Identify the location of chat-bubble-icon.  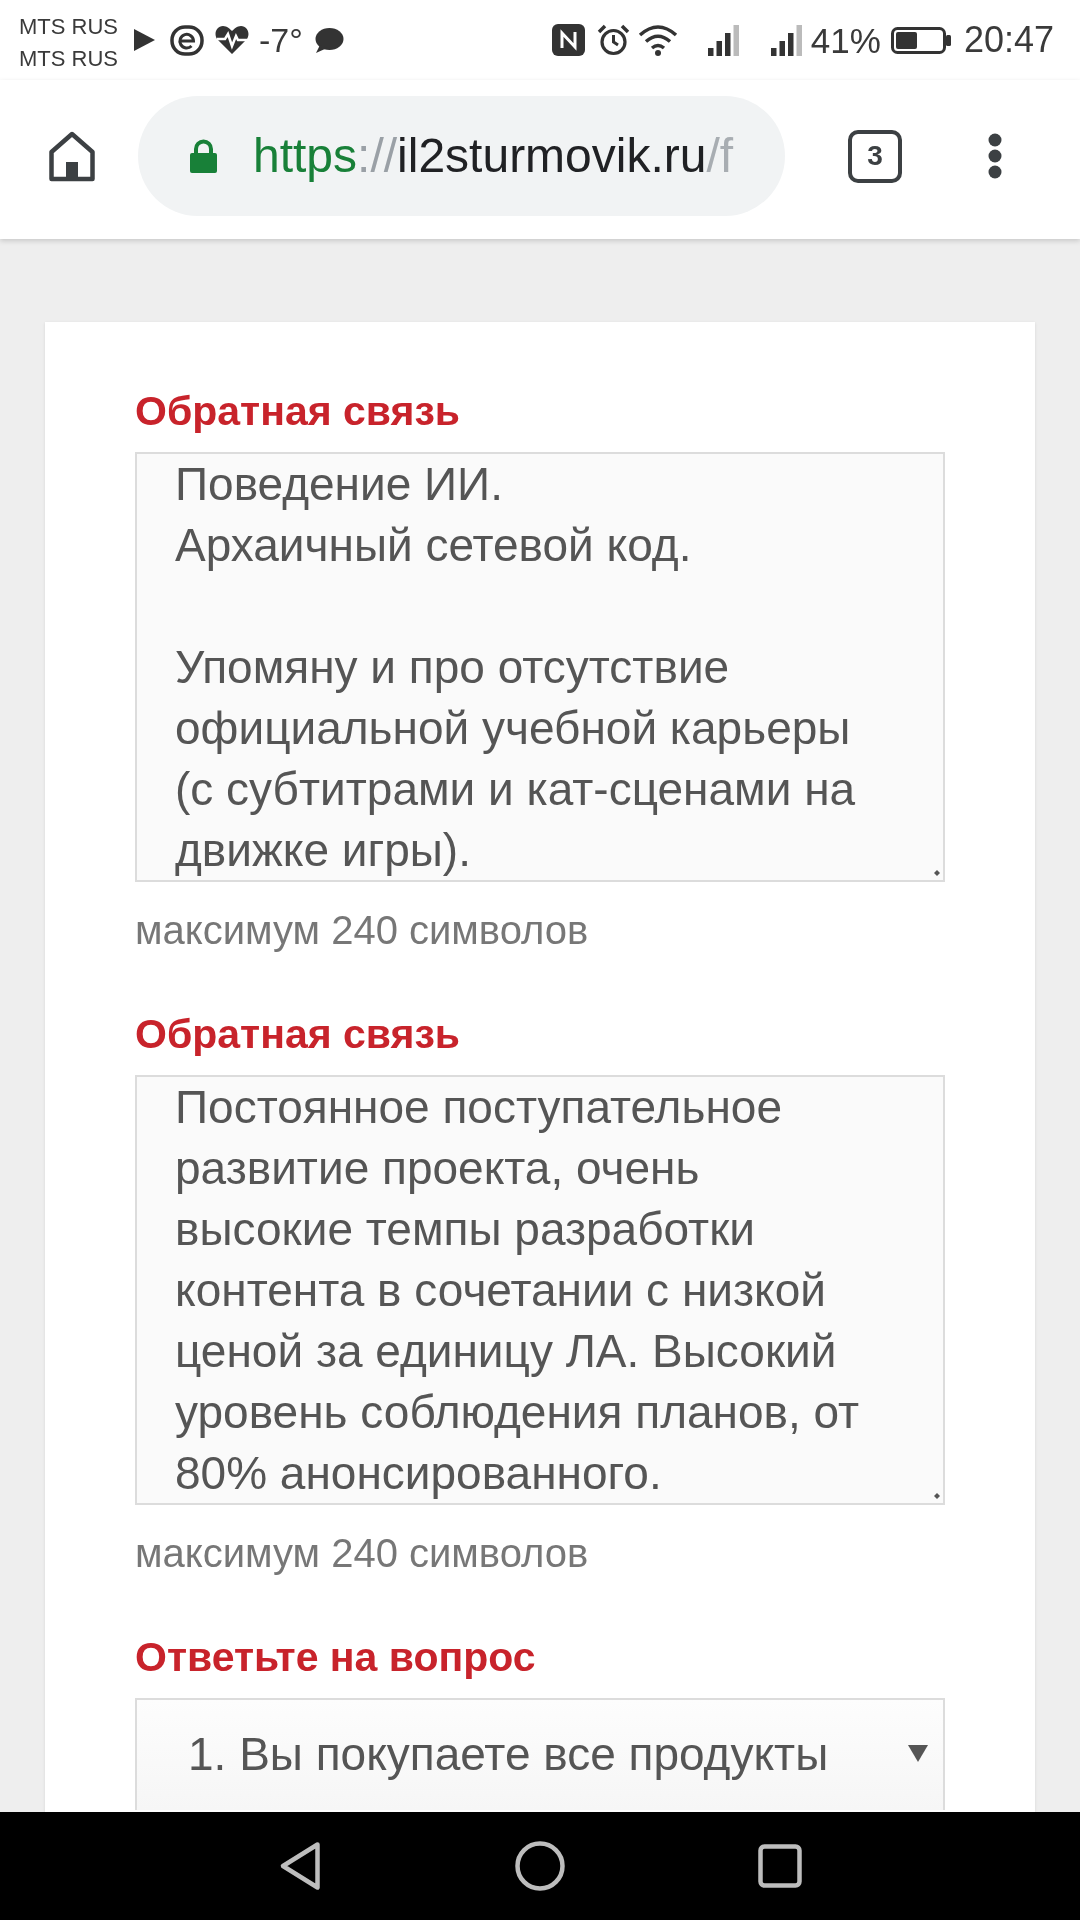
(328, 40).